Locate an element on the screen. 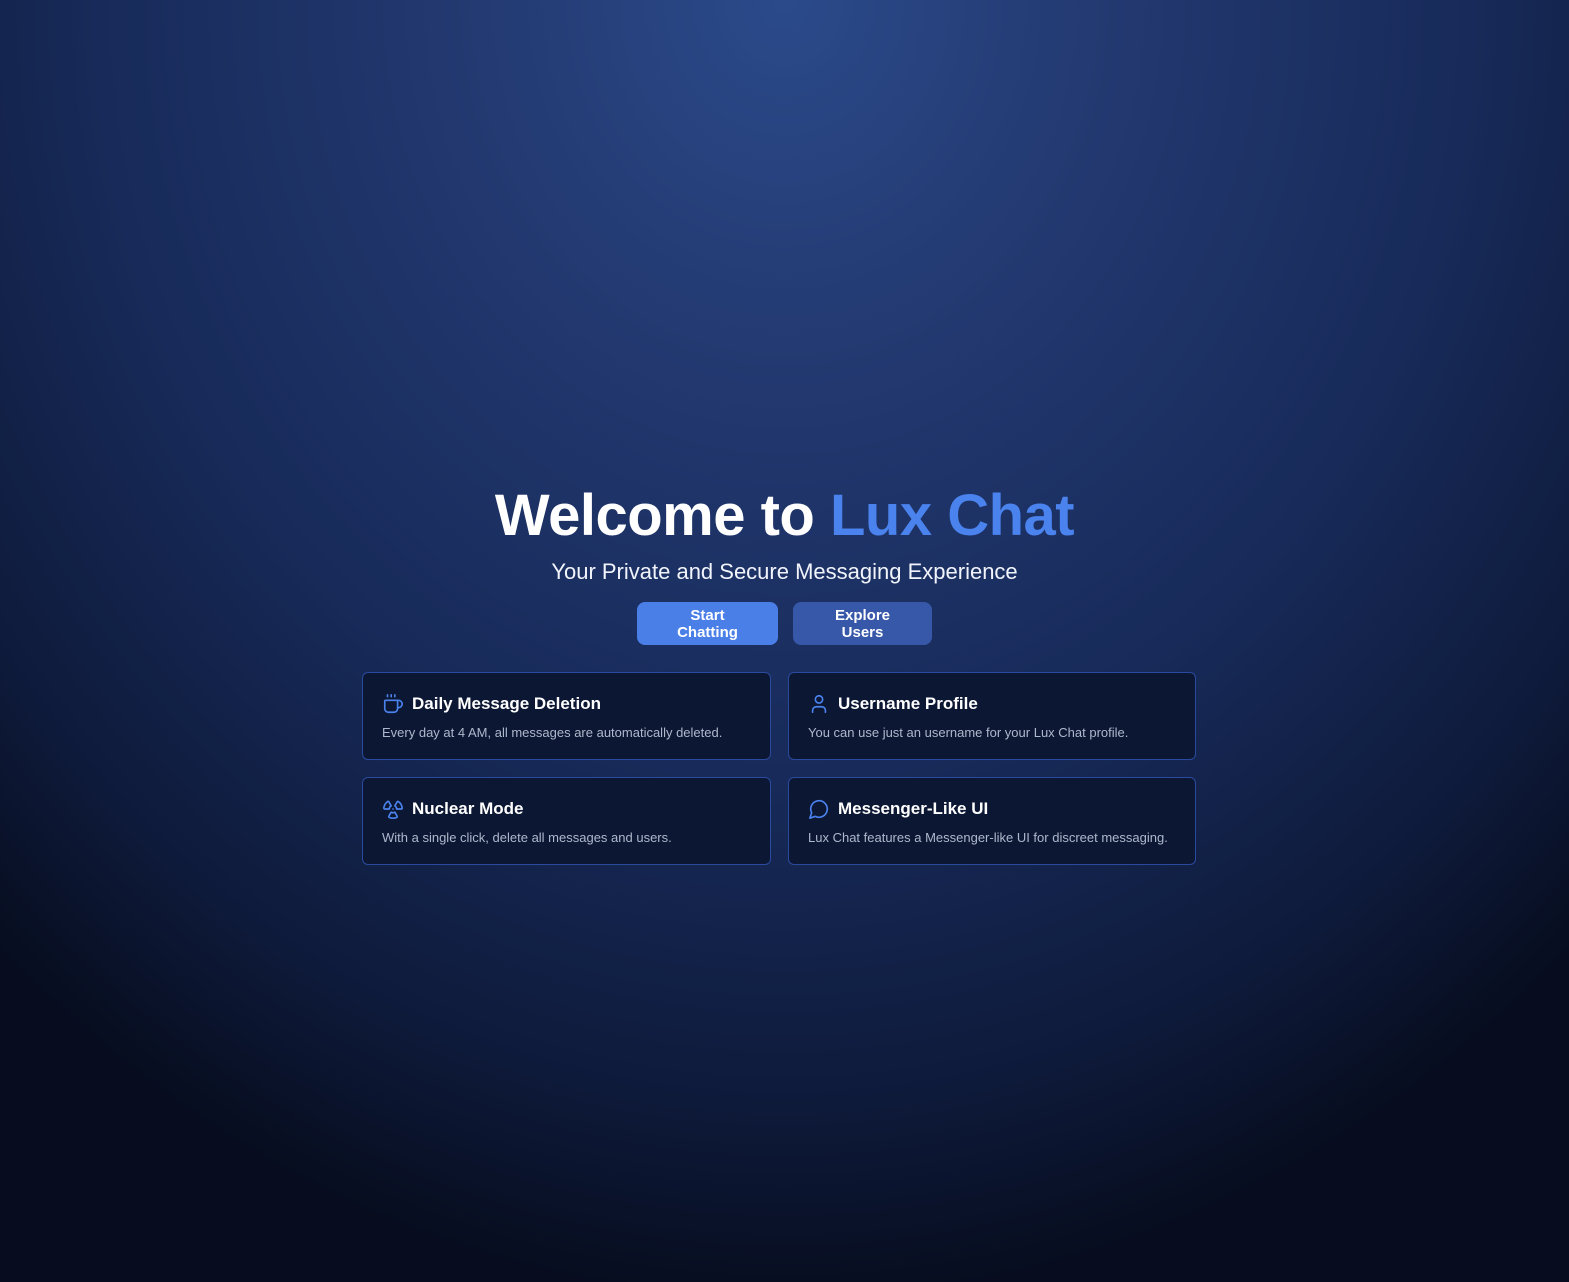  feature-card-header: Nuclear Mode is located at coordinates (566, 809).